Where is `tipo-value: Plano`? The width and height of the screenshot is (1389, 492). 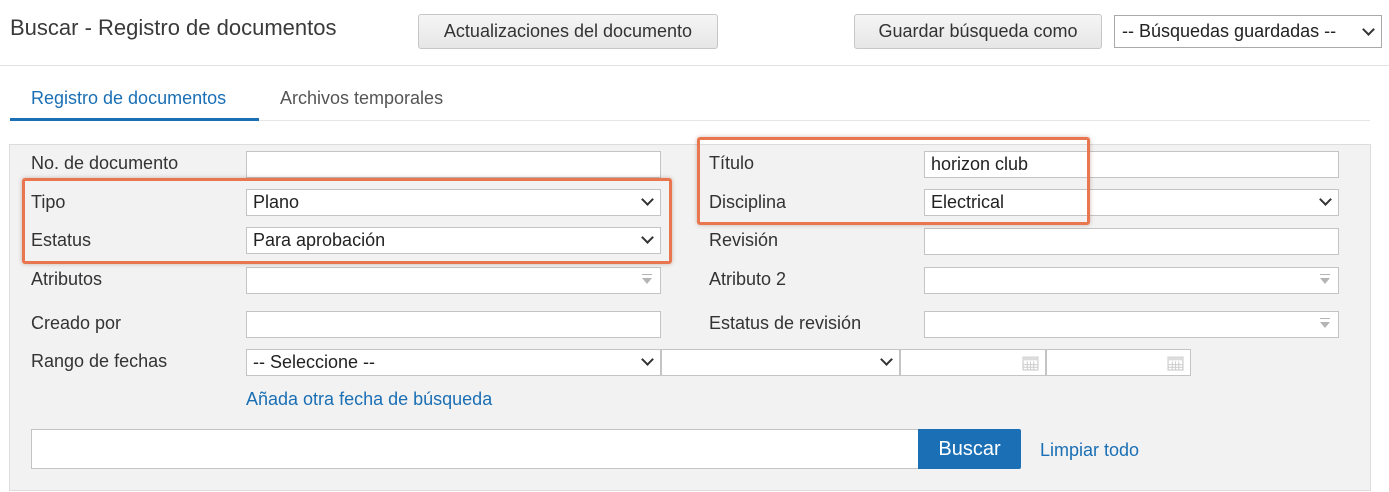 tipo-value: Plano is located at coordinates (276, 202).